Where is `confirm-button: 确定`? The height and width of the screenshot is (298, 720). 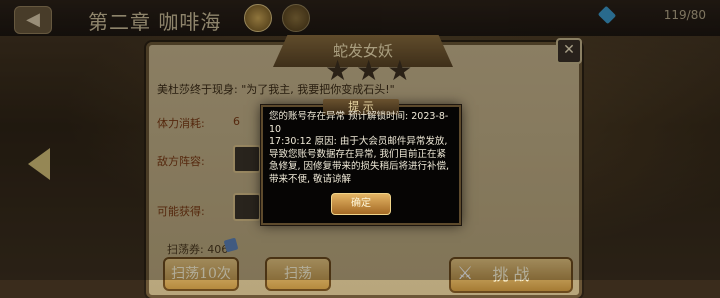 confirm-button: 确定 is located at coordinates (361, 204).